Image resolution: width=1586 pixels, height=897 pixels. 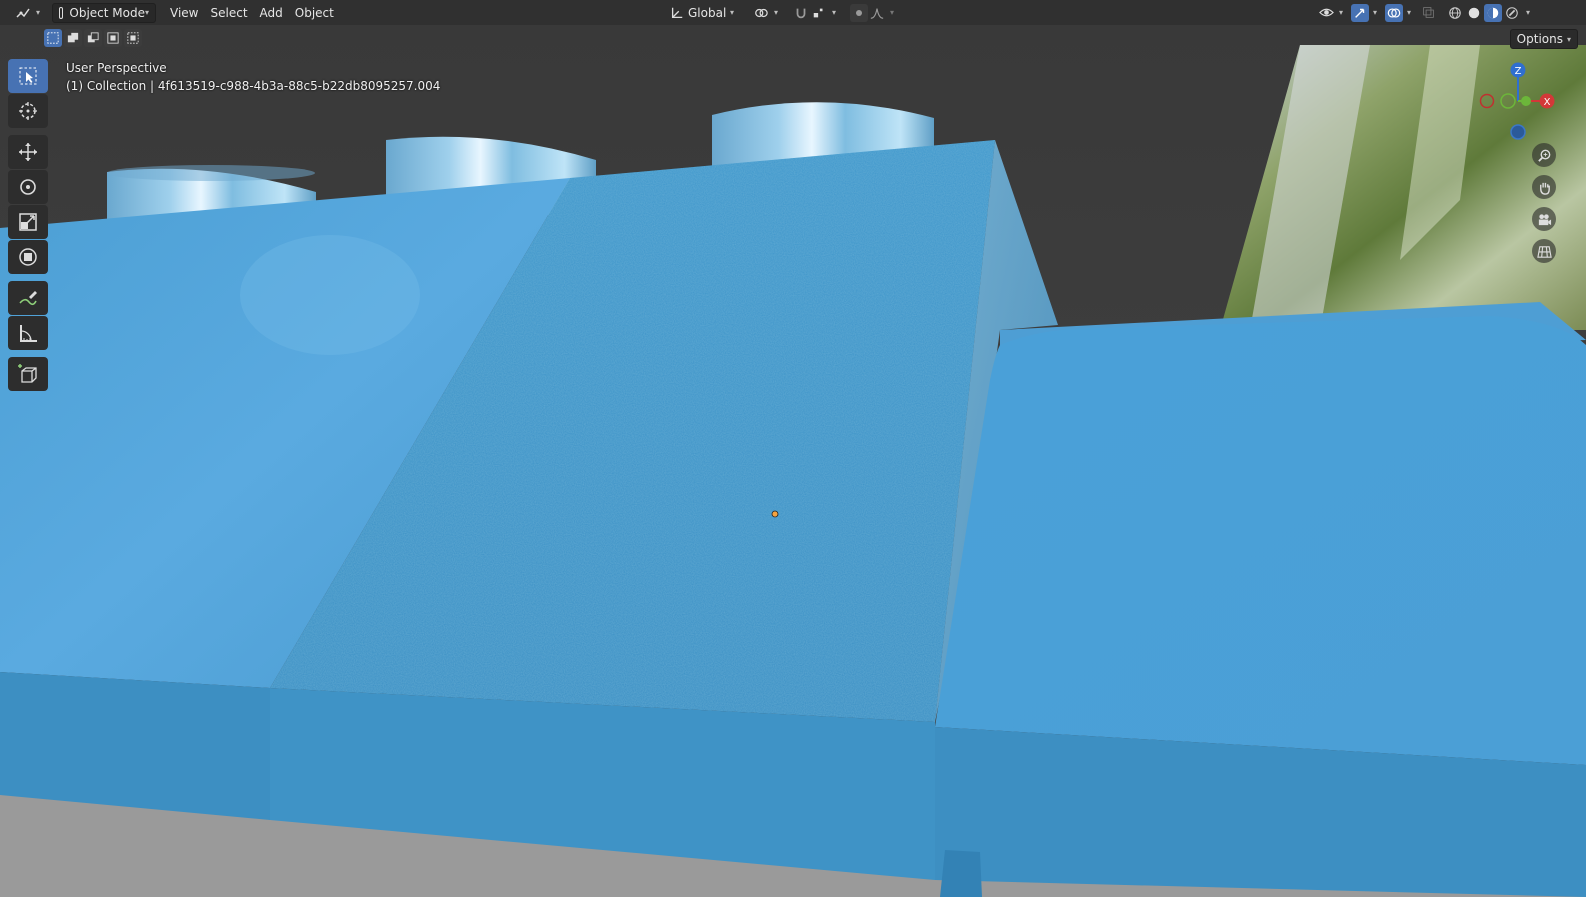 I want to click on transform-tool, so click(x=28, y=257).